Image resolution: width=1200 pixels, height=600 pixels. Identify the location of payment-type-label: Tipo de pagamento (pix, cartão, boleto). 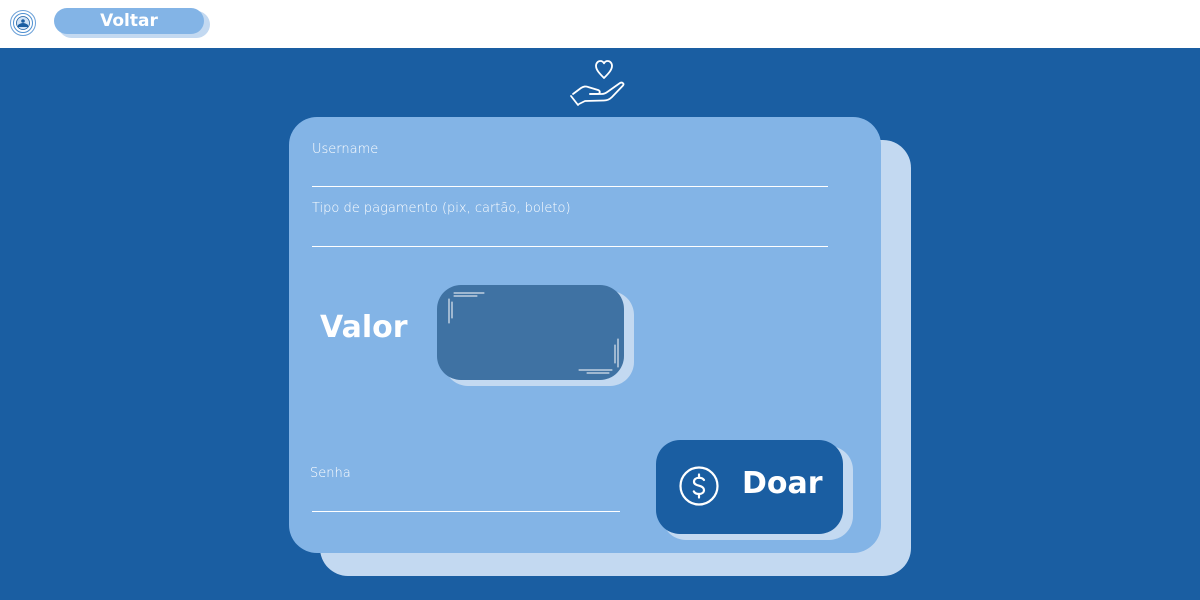
(441, 208).